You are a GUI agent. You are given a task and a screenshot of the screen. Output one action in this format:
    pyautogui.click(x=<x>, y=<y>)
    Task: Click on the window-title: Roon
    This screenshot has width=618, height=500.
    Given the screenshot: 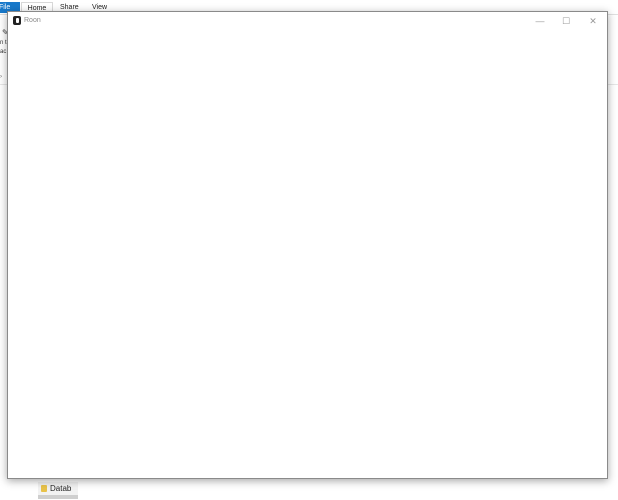 What is the action you would take?
    pyautogui.click(x=32, y=20)
    